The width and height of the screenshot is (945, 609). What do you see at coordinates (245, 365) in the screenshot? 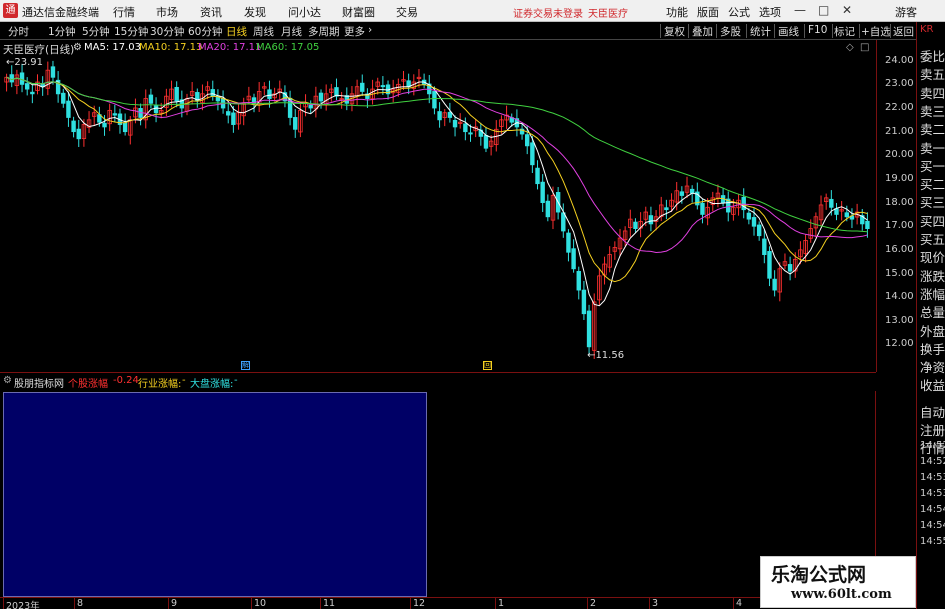
I see `unlock-marker: 解` at bounding box center [245, 365].